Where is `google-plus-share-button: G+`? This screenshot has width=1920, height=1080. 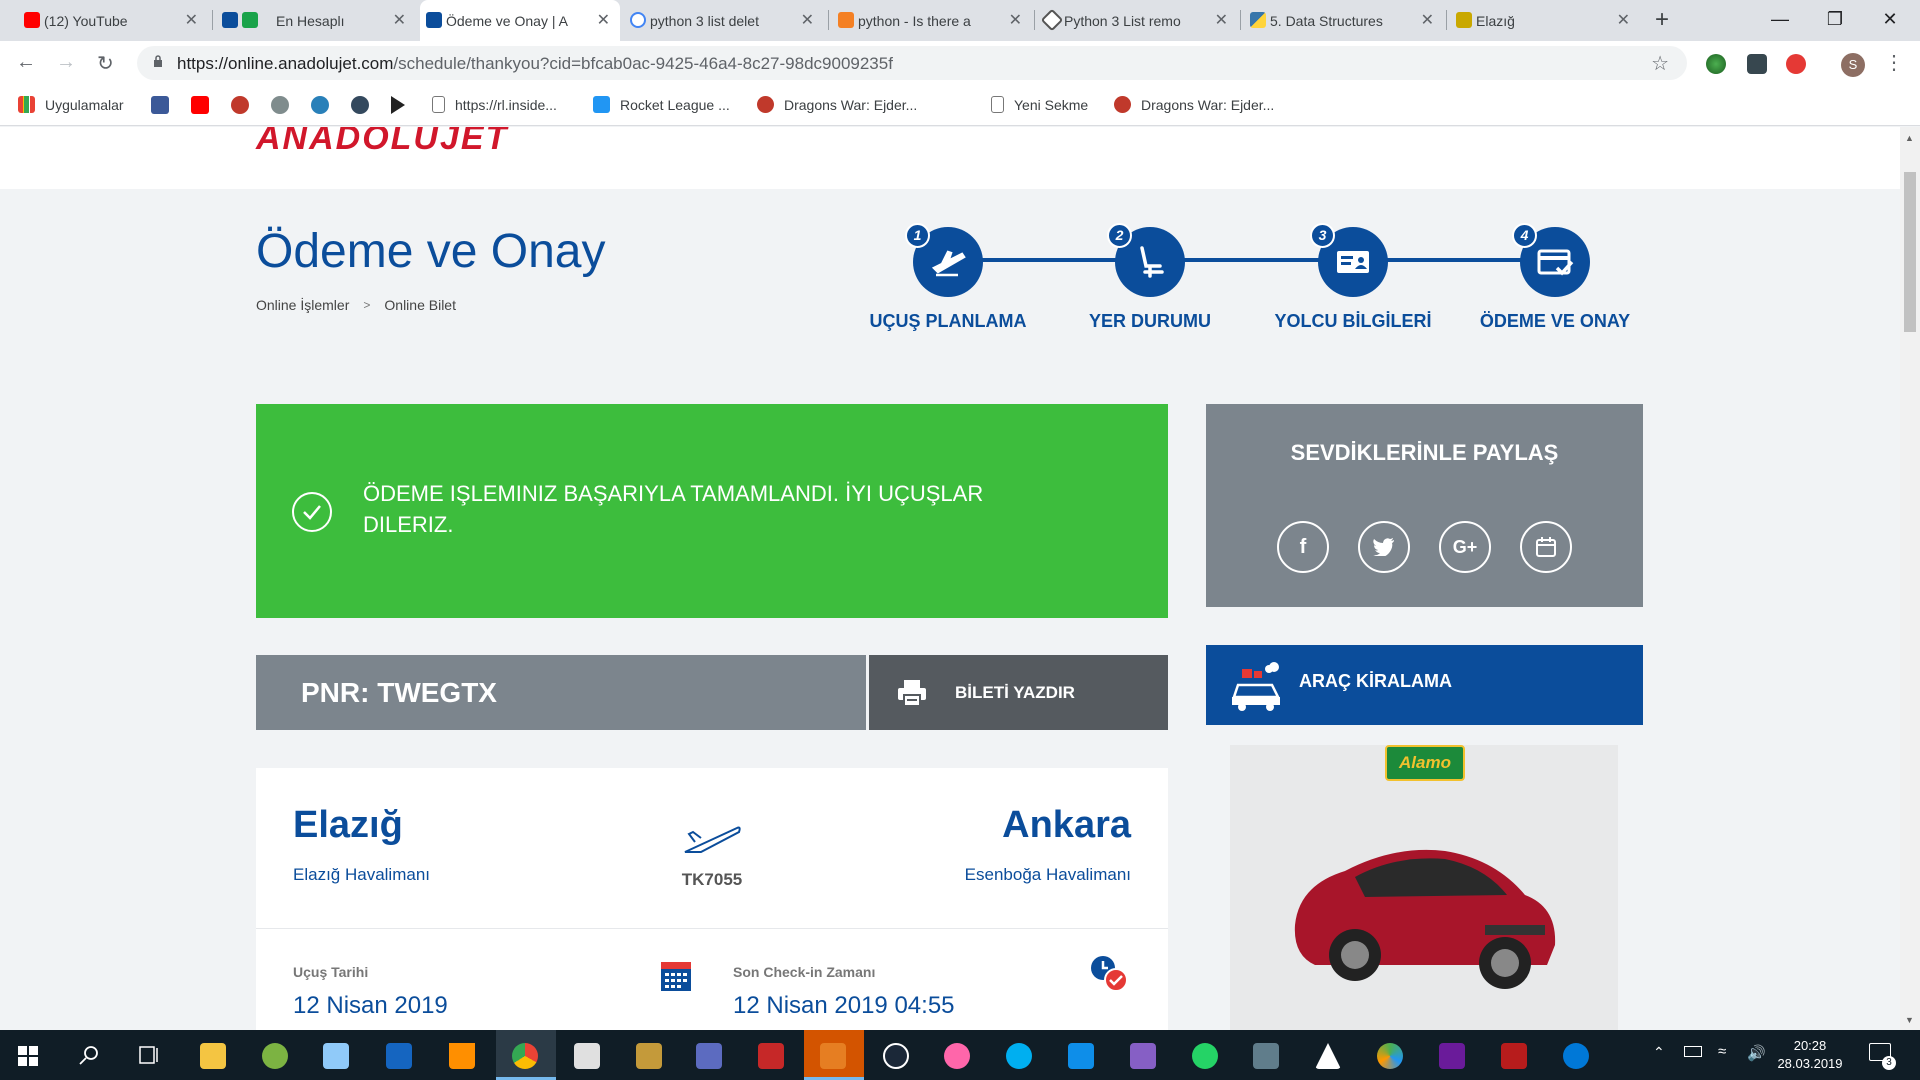 google-plus-share-button: G+ is located at coordinates (1465, 547).